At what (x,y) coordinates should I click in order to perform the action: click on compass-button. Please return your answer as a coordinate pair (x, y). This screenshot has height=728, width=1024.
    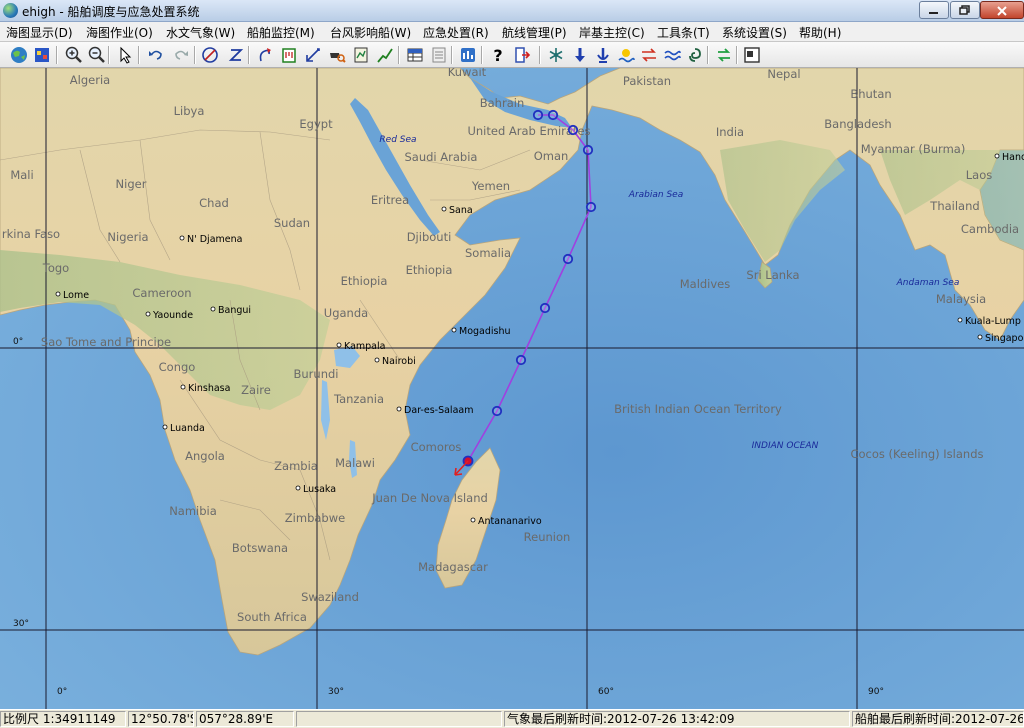
    Looking at the image, I should click on (210, 55).